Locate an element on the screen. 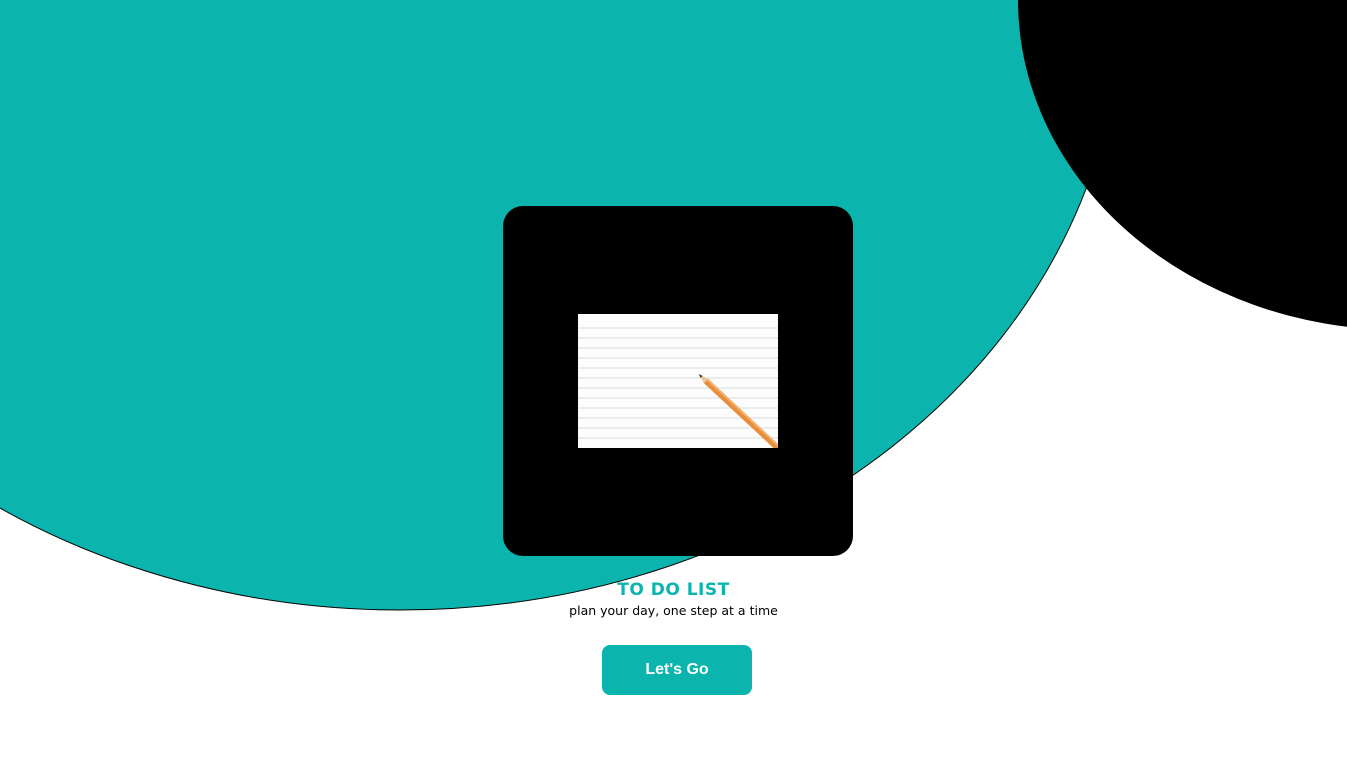 The image size is (1347, 772). app-title: TO DO LIST is located at coordinates (673, 590).